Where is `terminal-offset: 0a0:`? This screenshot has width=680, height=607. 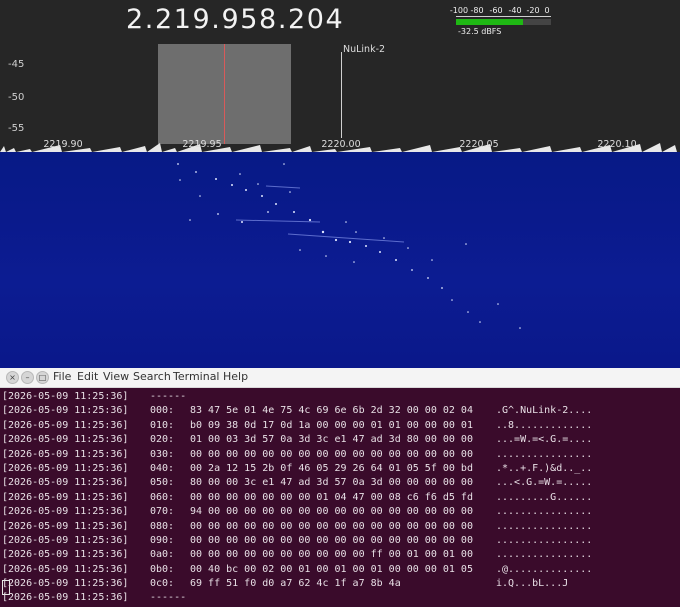
terminal-offset: 0a0: is located at coordinates (162, 555).